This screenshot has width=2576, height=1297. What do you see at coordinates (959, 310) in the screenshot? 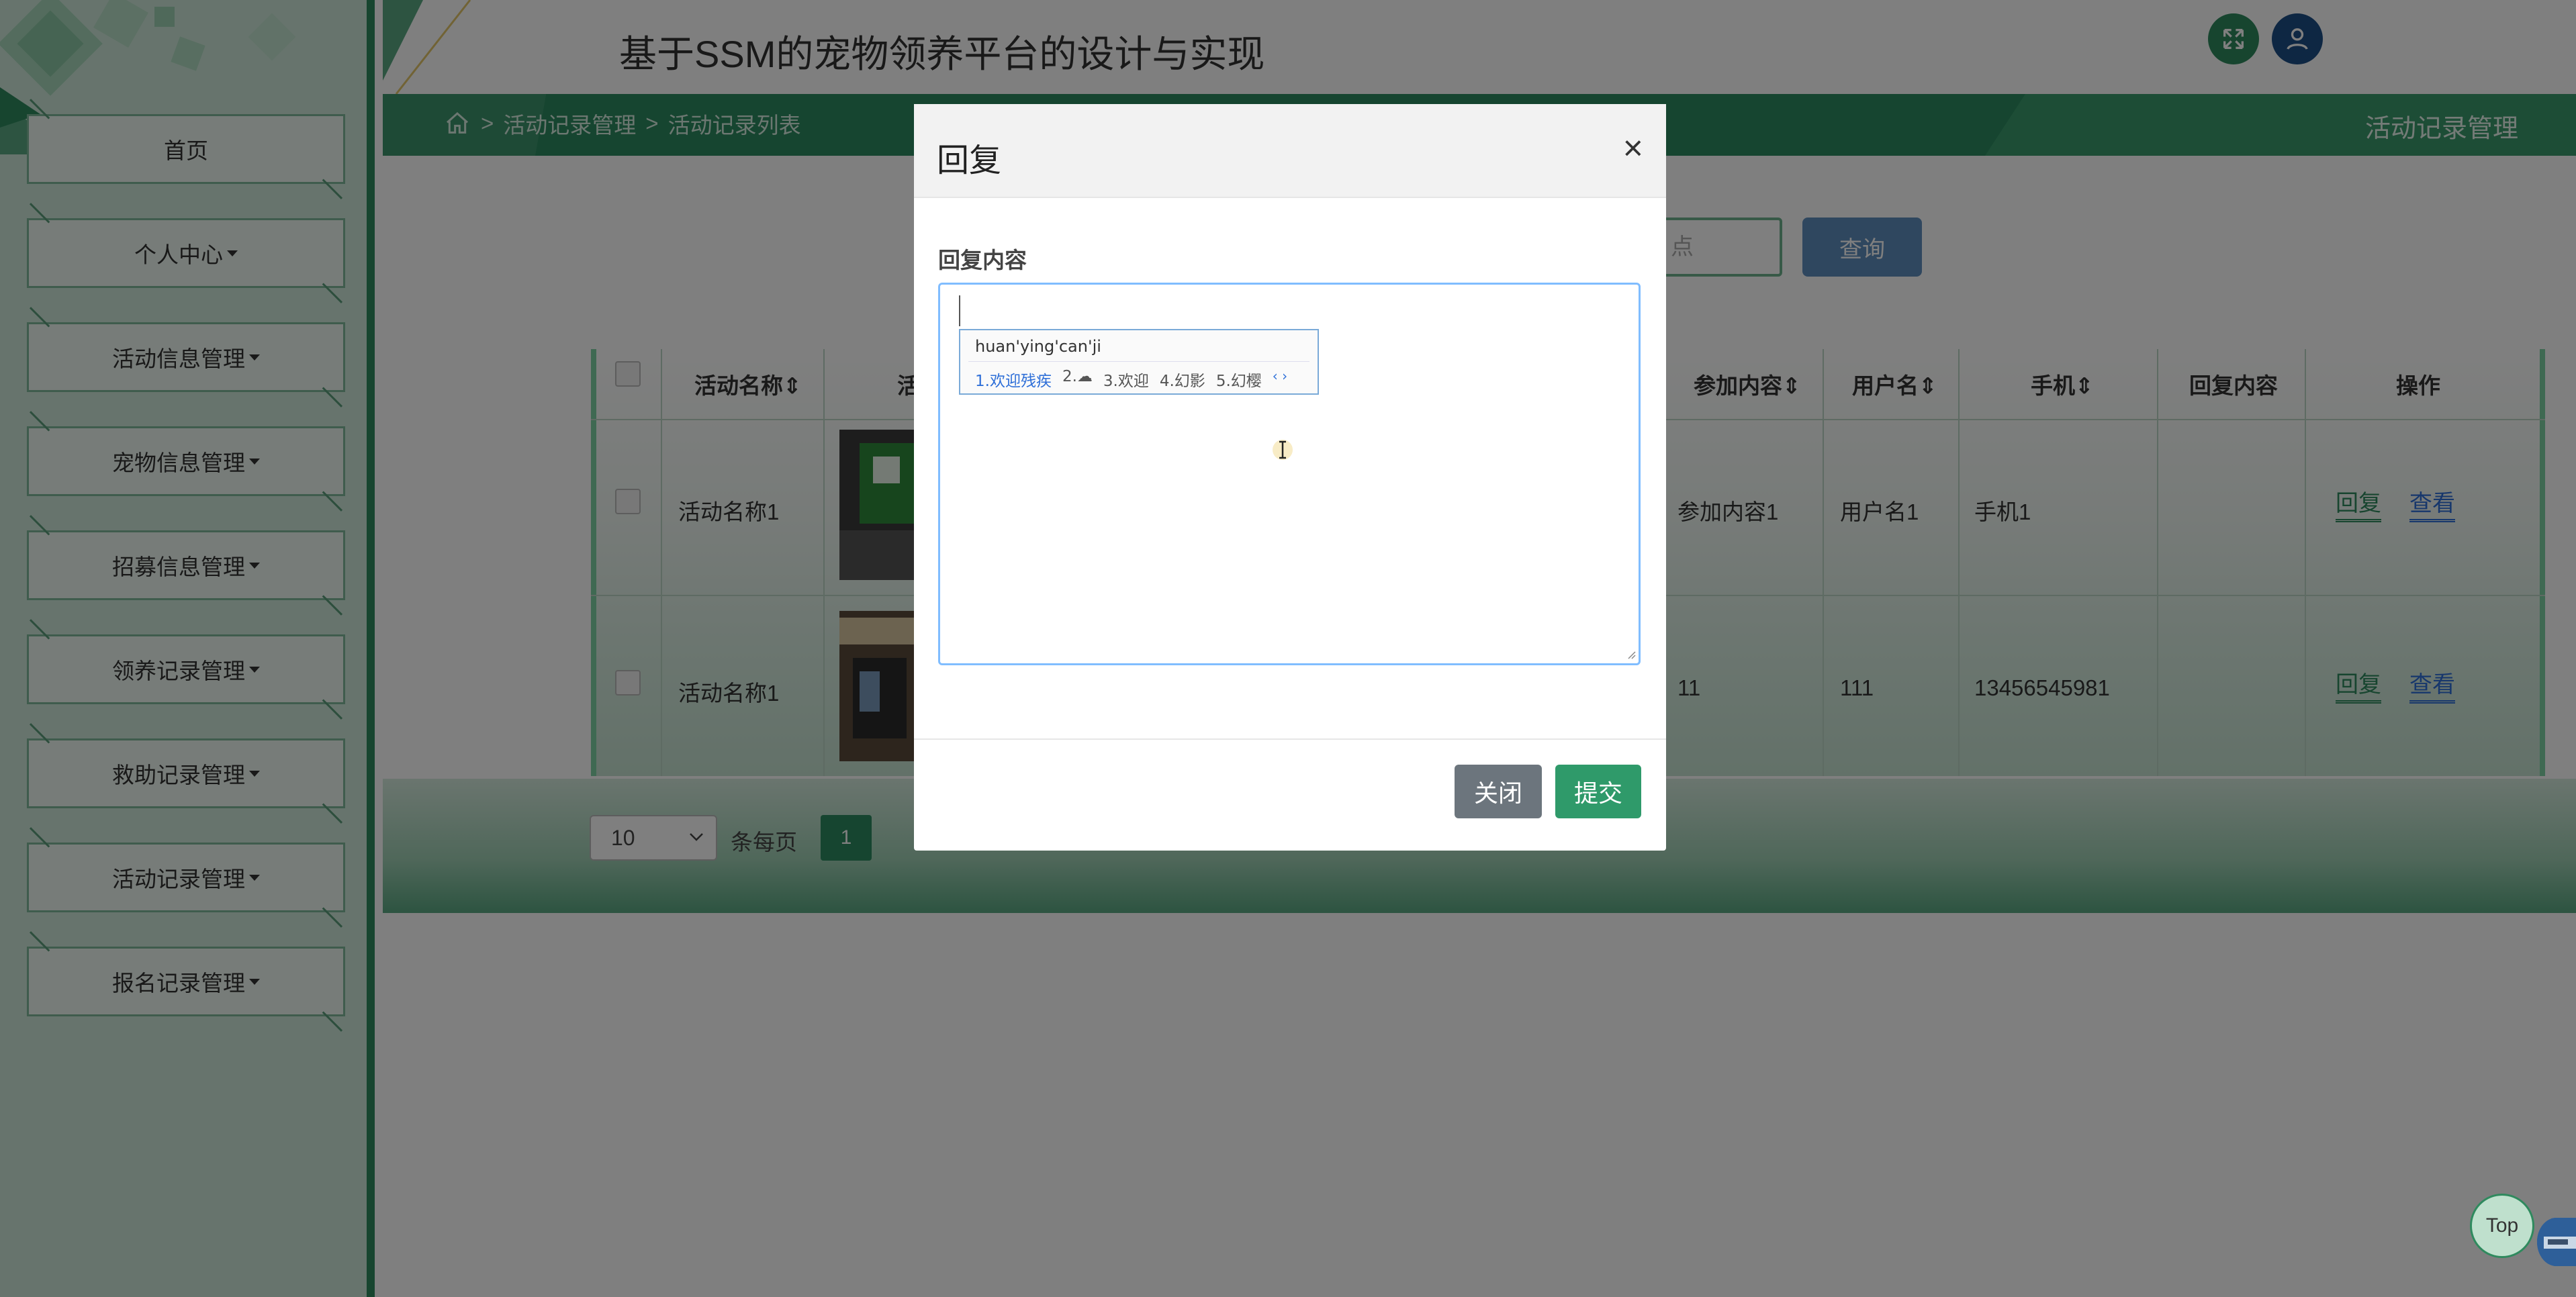
I see `text-caret` at bounding box center [959, 310].